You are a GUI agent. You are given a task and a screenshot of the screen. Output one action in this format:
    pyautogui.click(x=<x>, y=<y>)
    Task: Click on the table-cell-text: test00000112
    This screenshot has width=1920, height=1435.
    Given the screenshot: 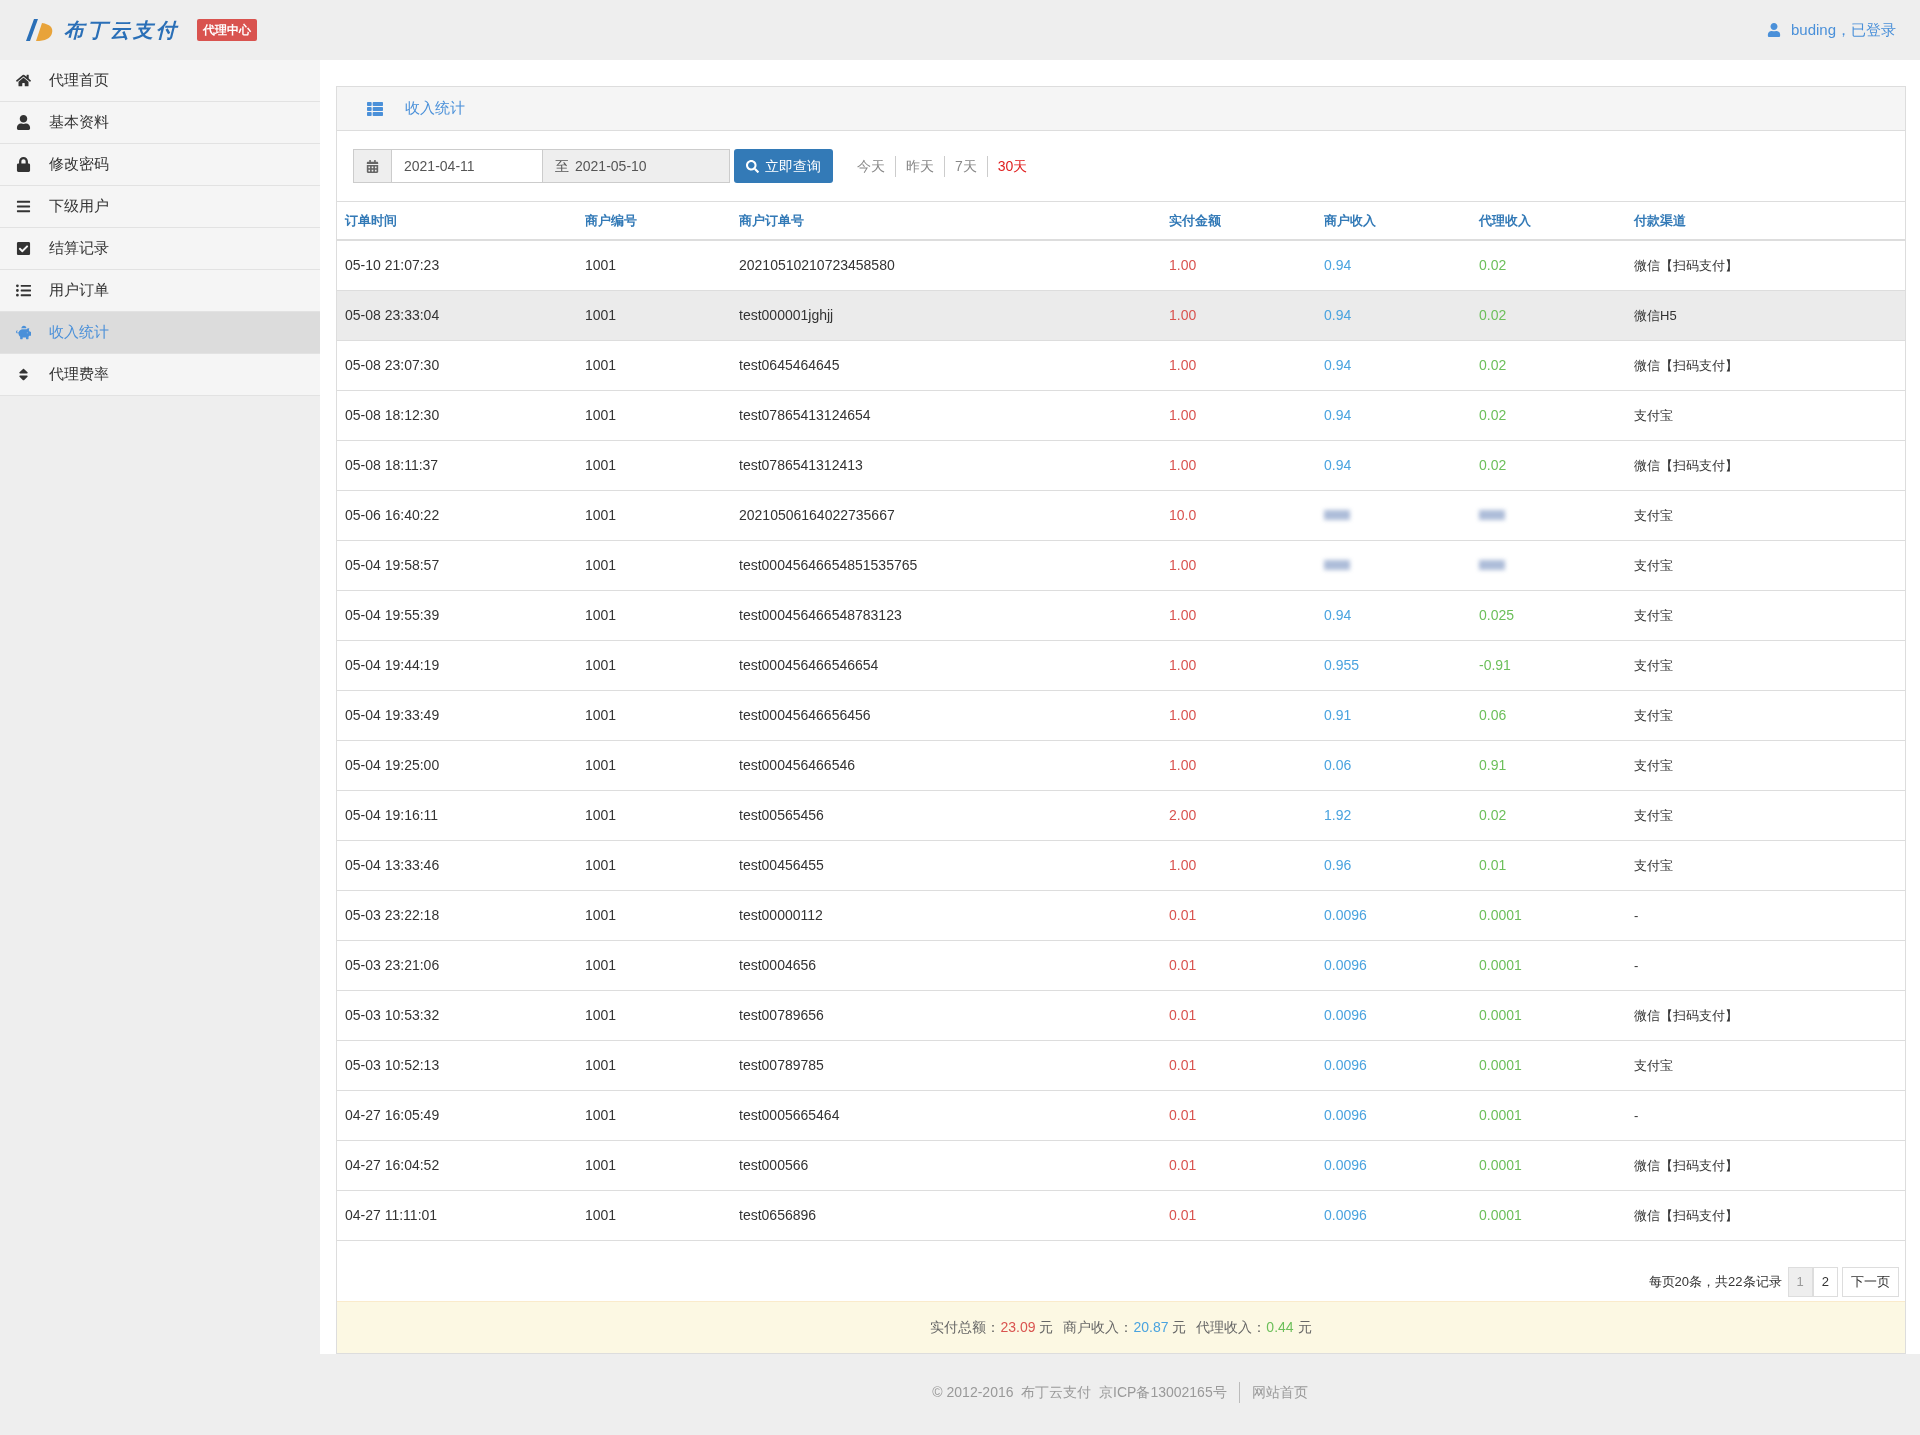 What is the action you would take?
    pyautogui.click(x=781, y=915)
    